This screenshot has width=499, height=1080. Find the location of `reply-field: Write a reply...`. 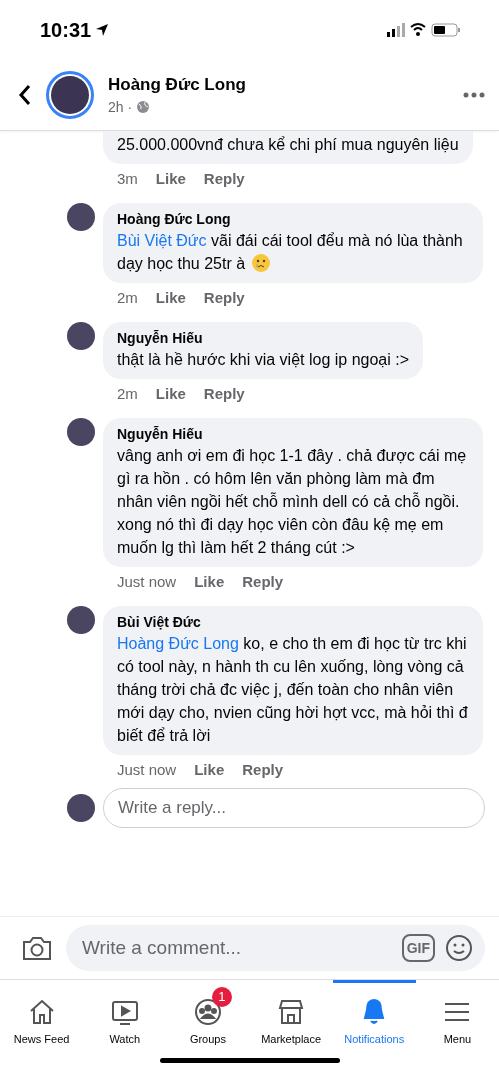

reply-field: Write a reply... is located at coordinates (294, 808).